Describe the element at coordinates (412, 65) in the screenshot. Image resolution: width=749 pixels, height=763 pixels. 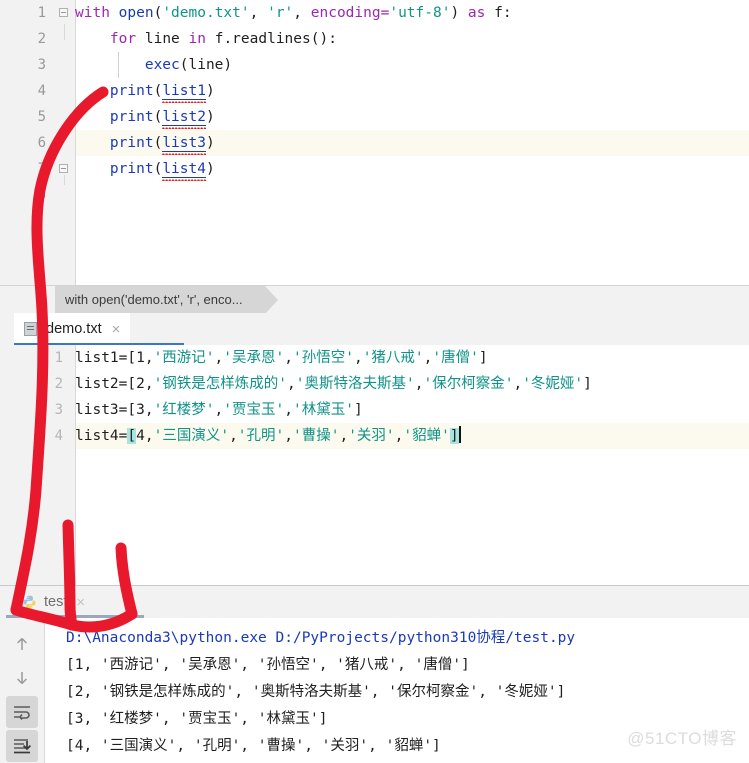
I see `code-line: exec(line)` at that location.